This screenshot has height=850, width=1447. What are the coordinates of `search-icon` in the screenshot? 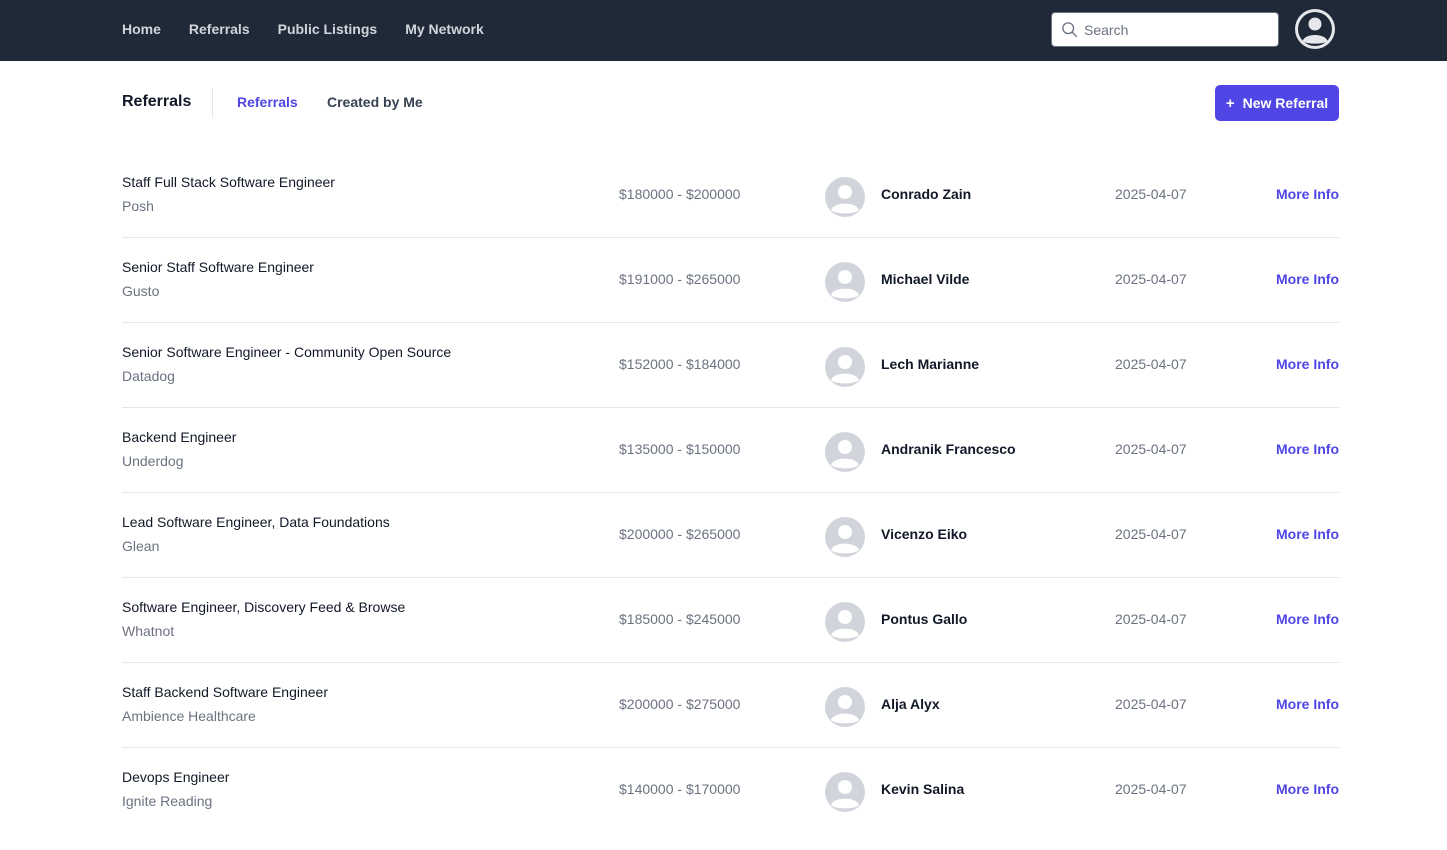 It's located at (1069, 29).